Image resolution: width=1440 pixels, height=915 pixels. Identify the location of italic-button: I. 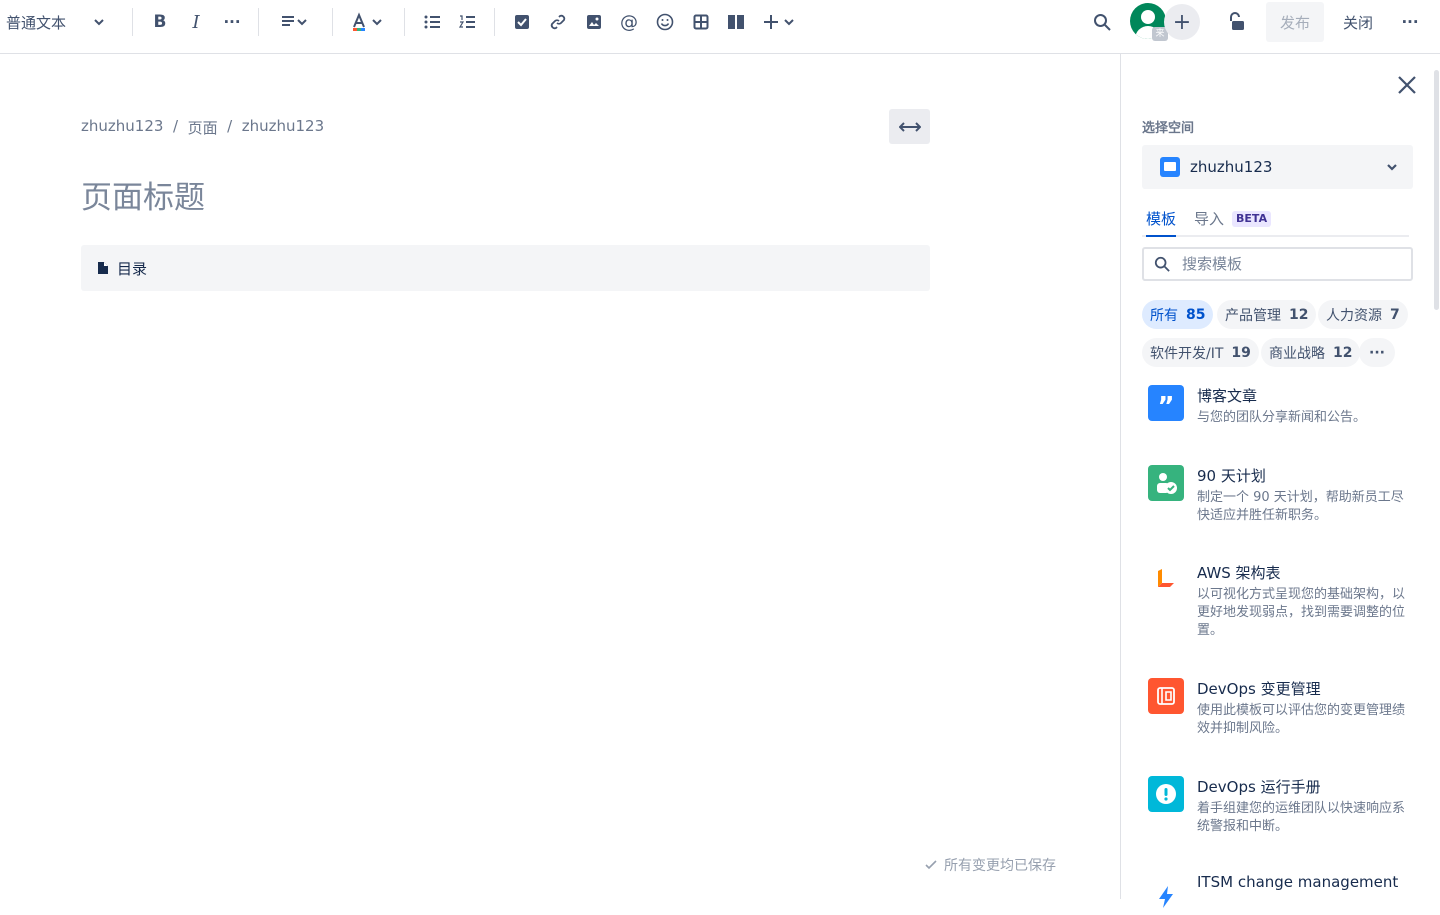
(196, 22).